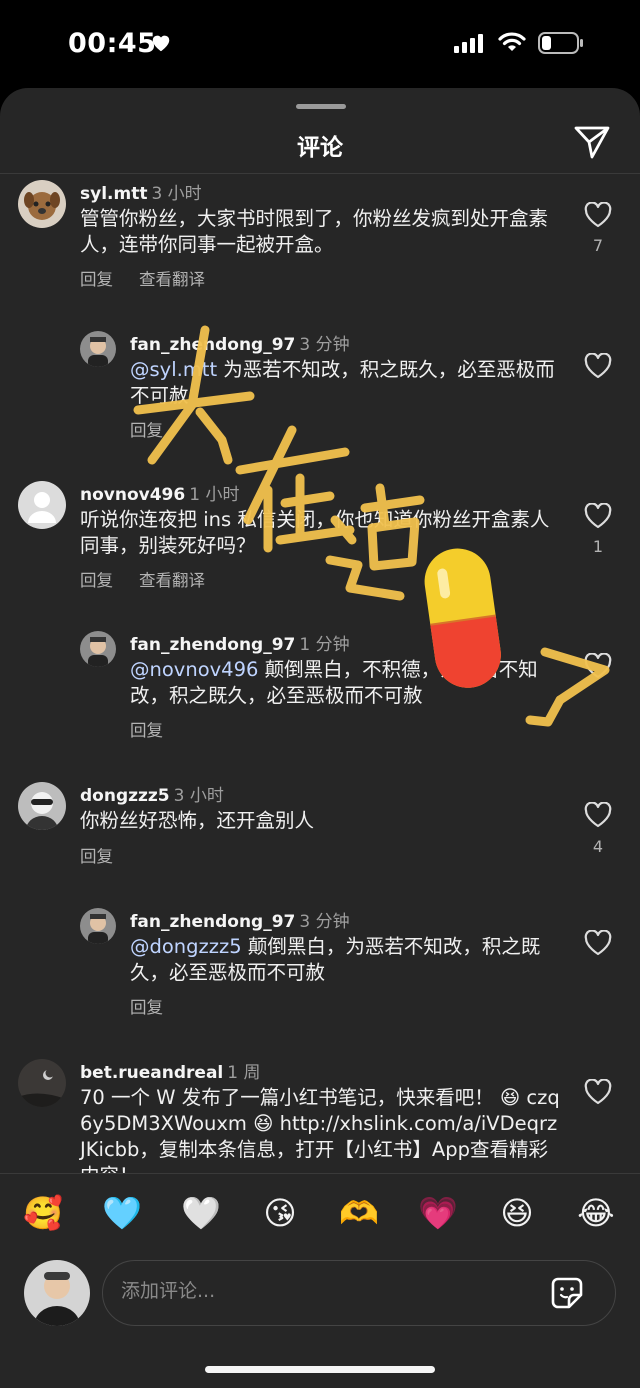  Describe the element at coordinates (43, 1213) in the screenshot. I see `emoji-smiling-hearts: 🥰` at that location.